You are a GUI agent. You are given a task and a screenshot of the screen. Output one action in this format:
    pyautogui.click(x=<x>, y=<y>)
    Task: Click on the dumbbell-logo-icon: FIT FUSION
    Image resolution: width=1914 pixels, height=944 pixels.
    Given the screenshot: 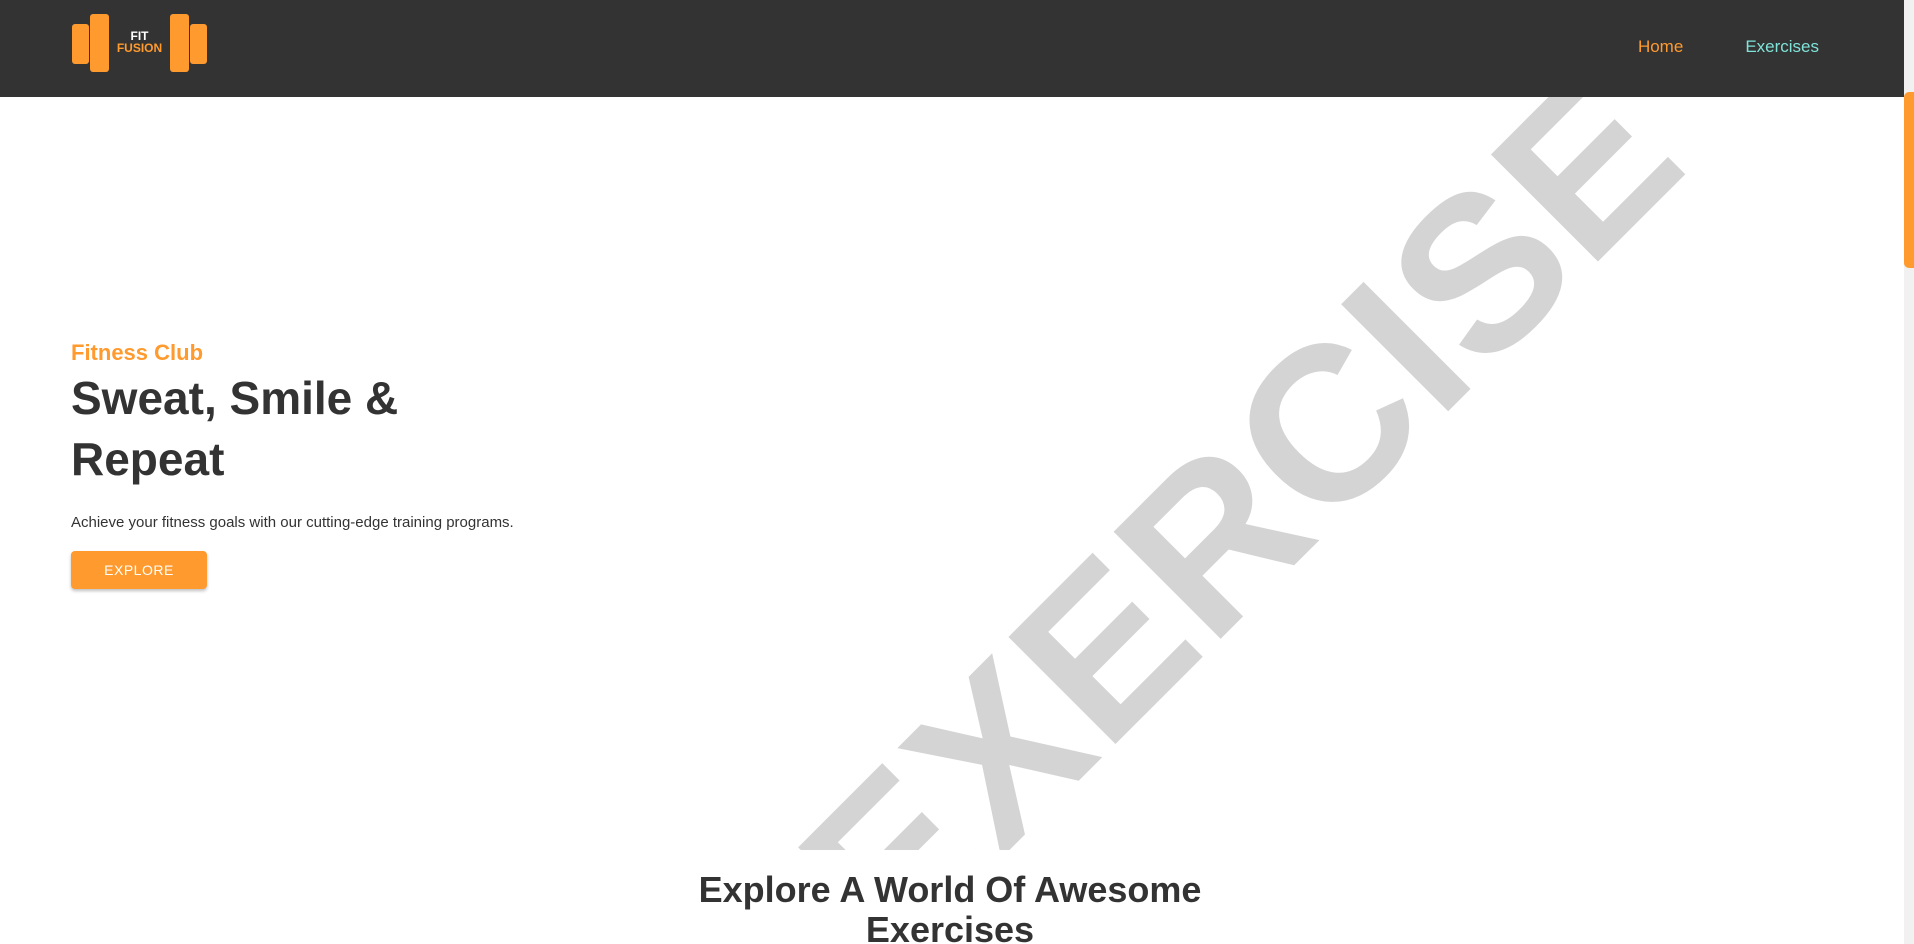 What is the action you would take?
    pyautogui.click(x=139, y=43)
    